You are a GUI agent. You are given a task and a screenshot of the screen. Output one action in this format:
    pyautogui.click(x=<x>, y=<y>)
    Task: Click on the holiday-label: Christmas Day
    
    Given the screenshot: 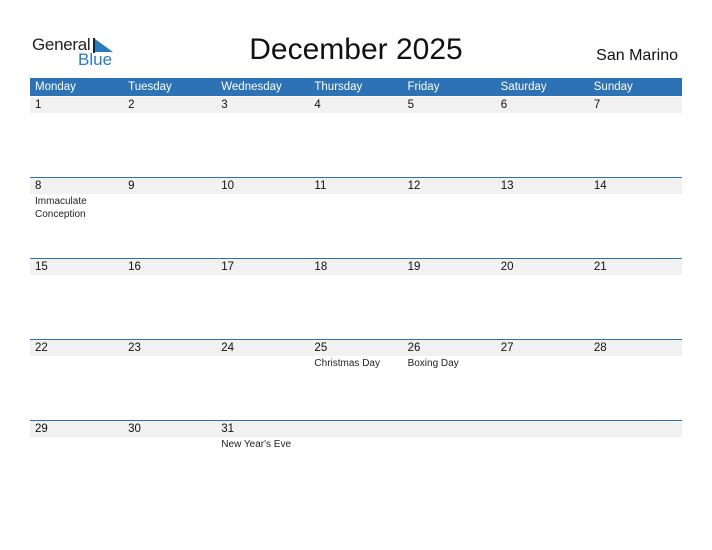 What is the action you would take?
    pyautogui.click(x=347, y=363)
    